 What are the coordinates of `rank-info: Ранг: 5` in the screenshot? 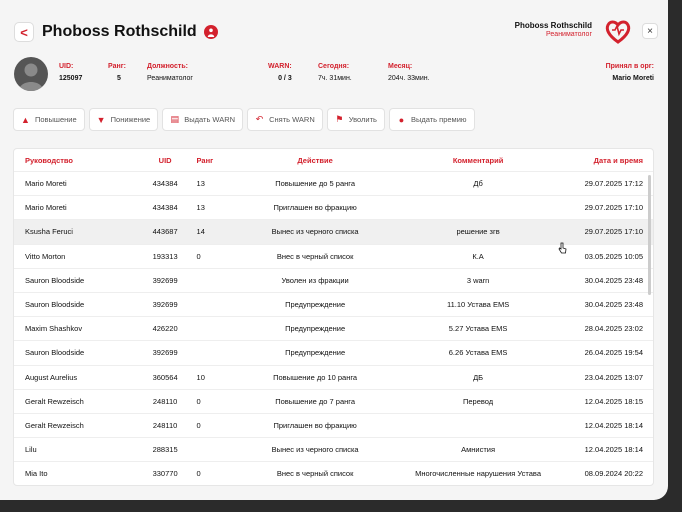 It's located at (117, 72).